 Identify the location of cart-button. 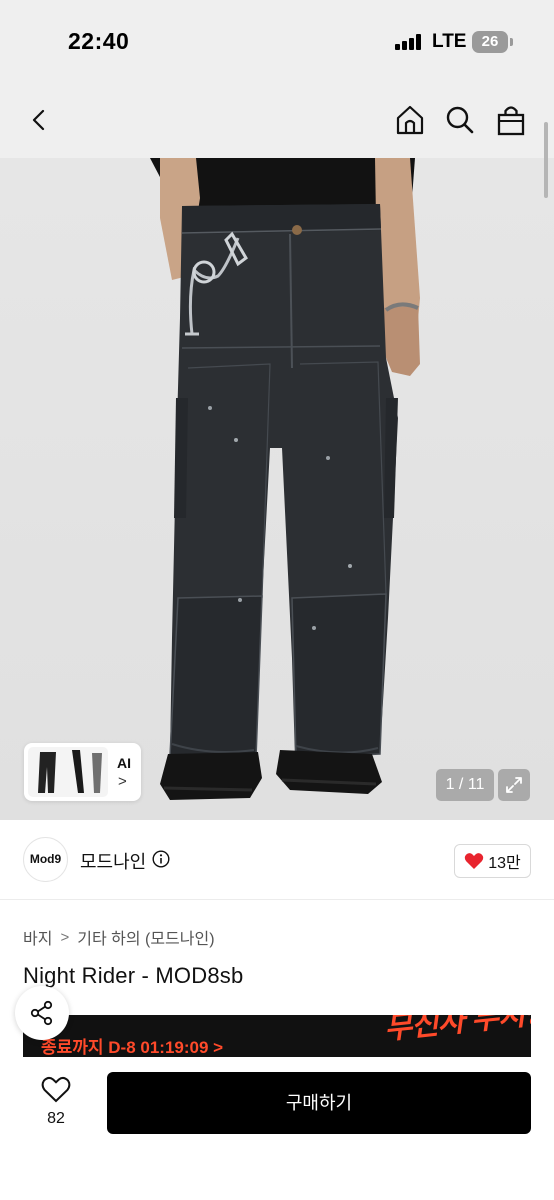
(511, 120).